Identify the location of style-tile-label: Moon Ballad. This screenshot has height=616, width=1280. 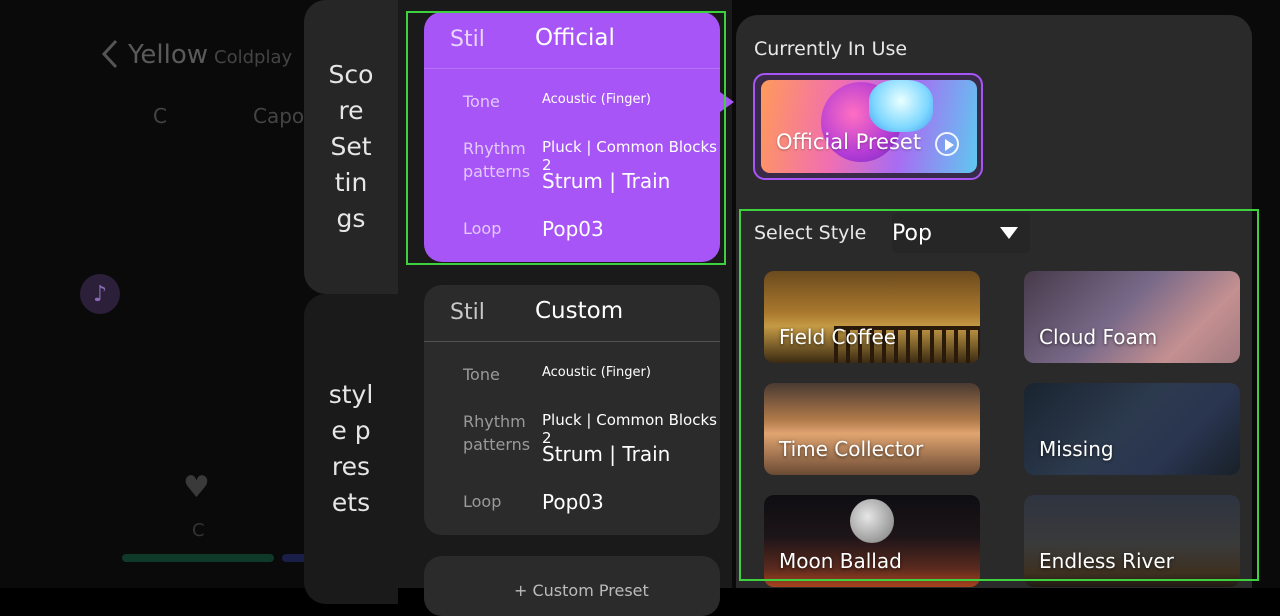
(840, 561).